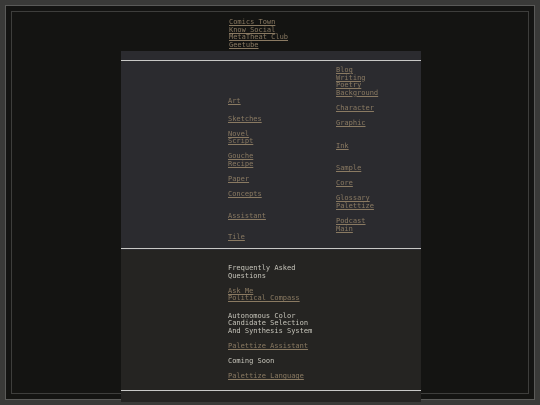 This screenshot has height=405, width=540. I want to click on link-political-compass: Political Compass, so click(270, 299).